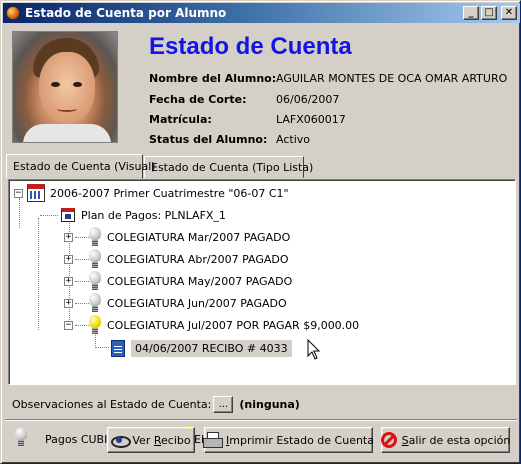 This screenshot has width=521, height=464. What do you see at coordinates (112, 404) in the screenshot?
I see `observations-label: Observaciones al Estado de Cuenta:` at bounding box center [112, 404].